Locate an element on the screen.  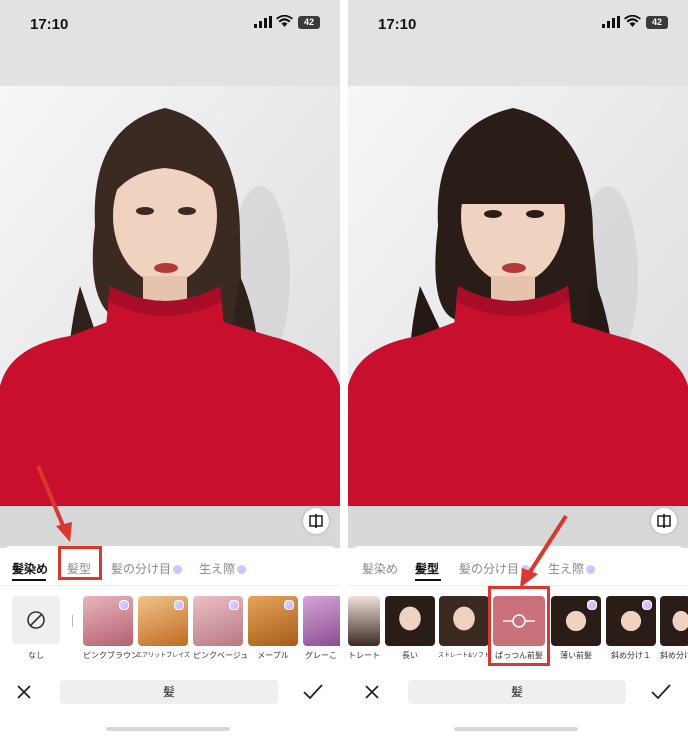
no-color-label: なし is located at coordinates (36, 655).